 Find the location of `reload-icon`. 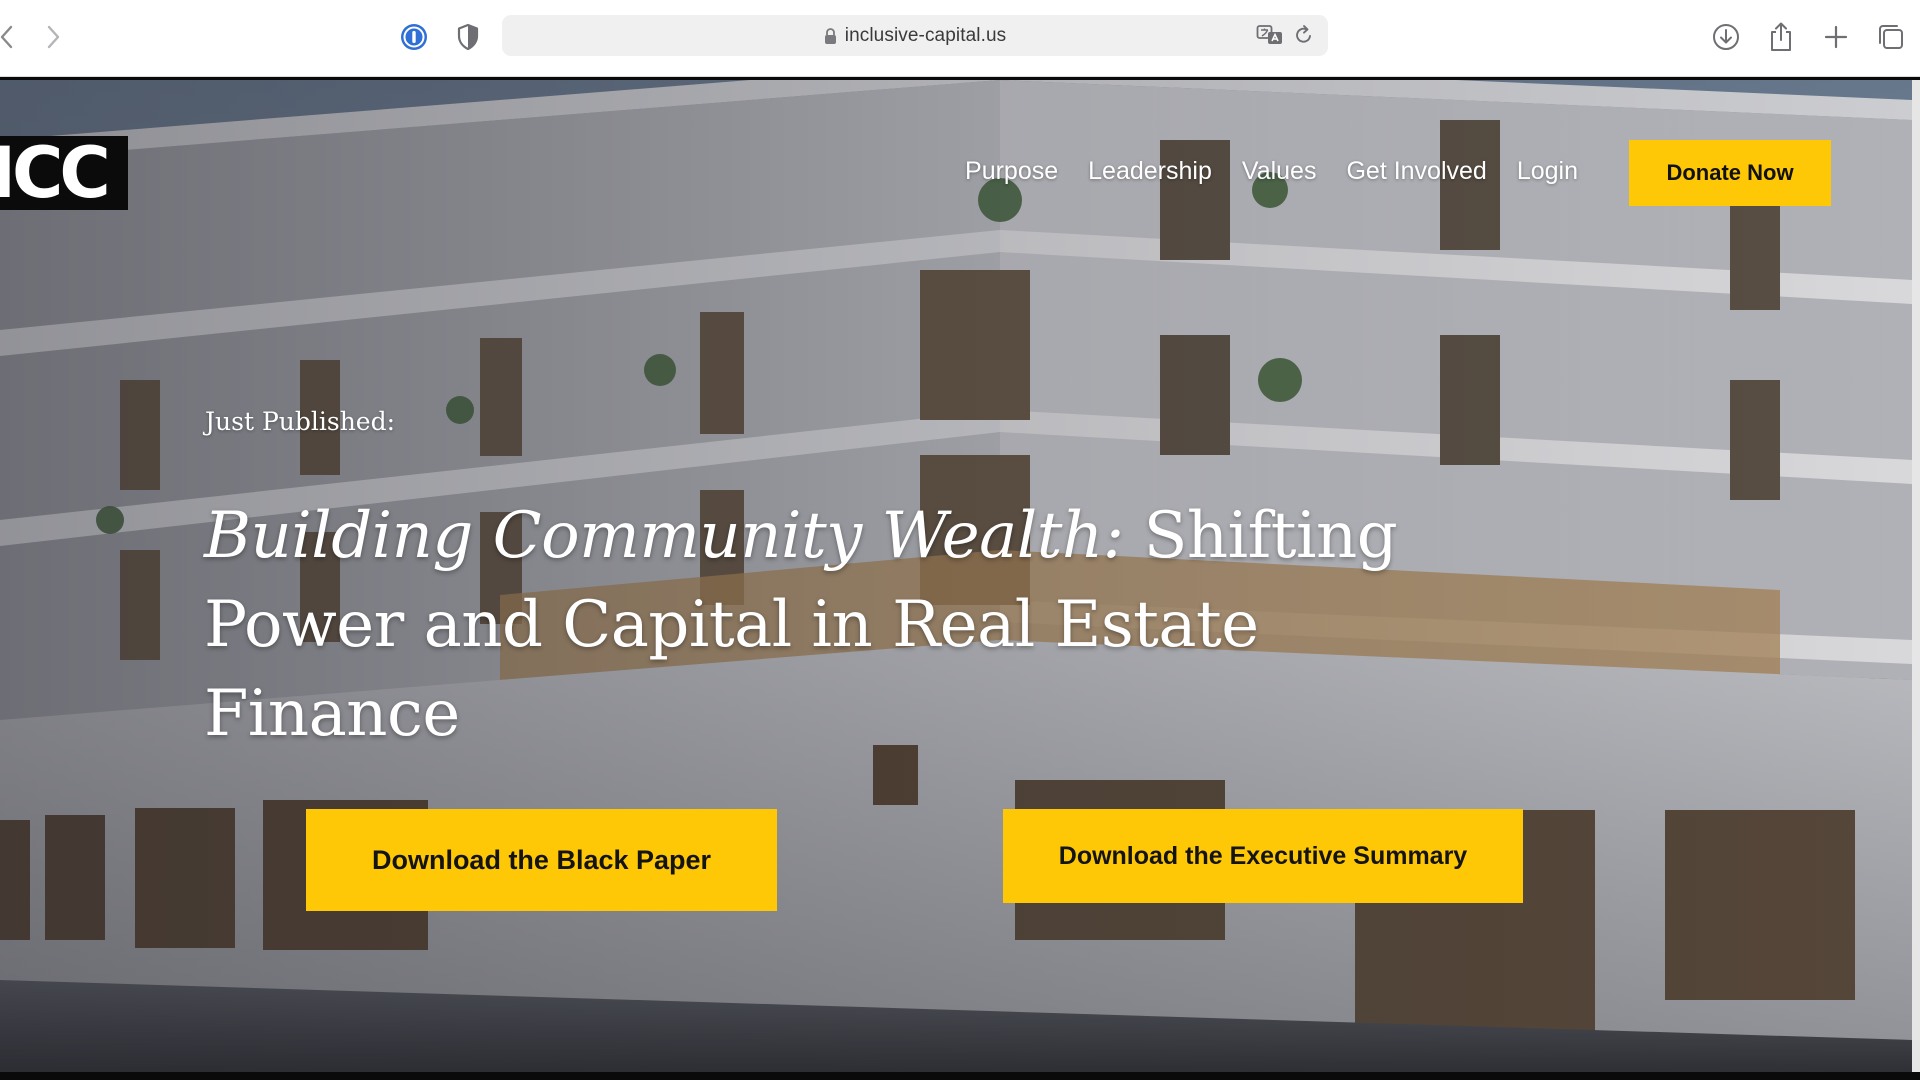

reload-icon is located at coordinates (1303, 34).